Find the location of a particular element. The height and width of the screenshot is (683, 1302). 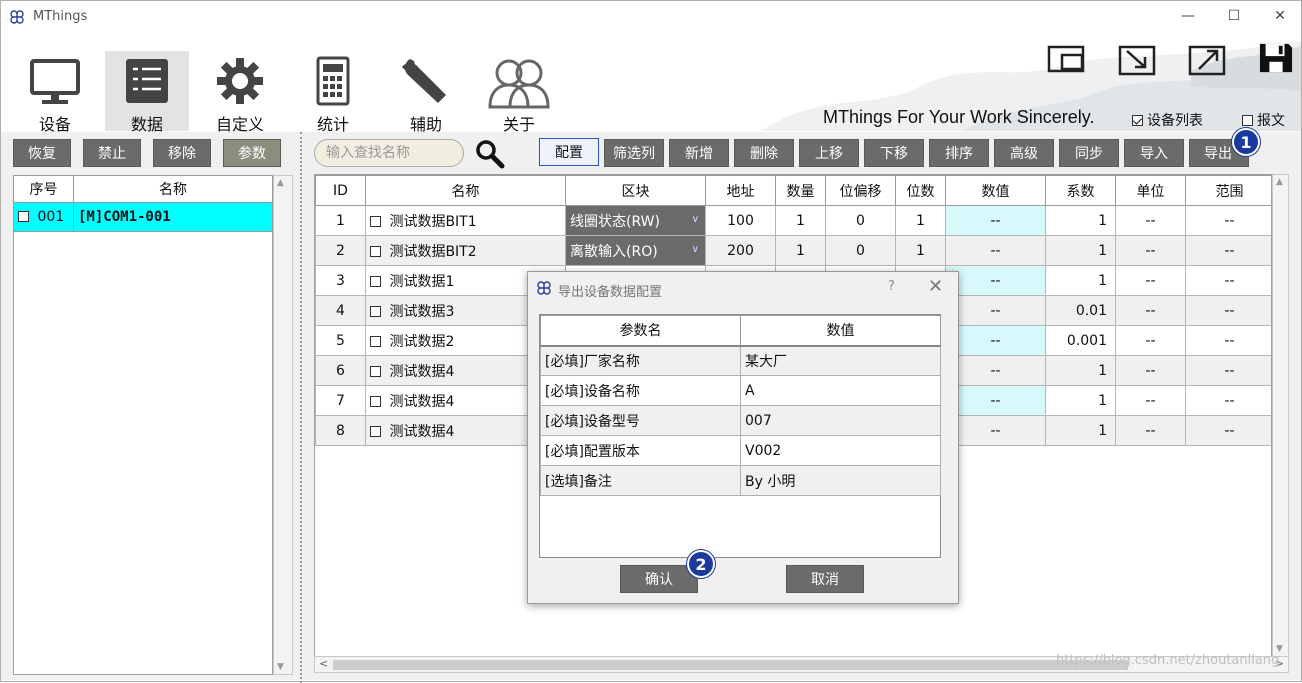

table-row: 001 [M]COM1-001 is located at coordinates (143, 217).